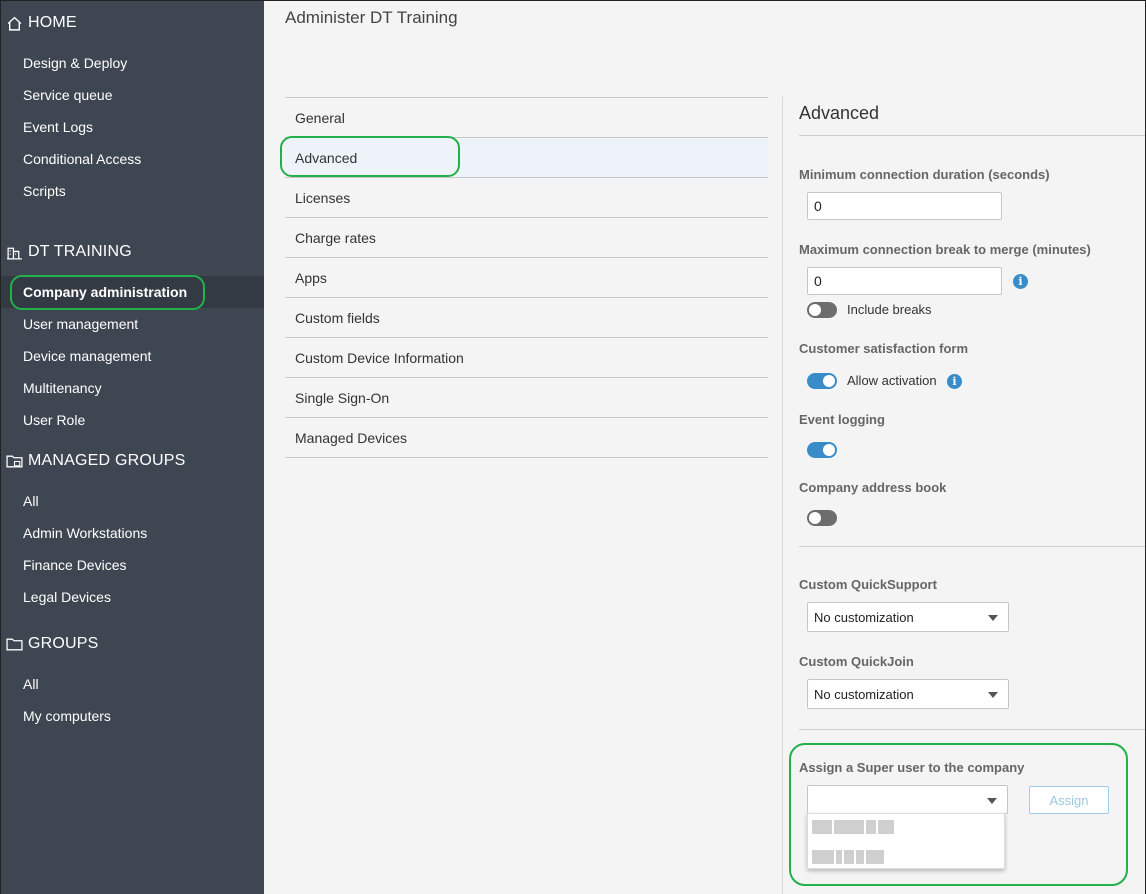 The image size is (1146, 894). What do you see at coordinates (864, 694) in the screenshot?
I see `quickjoin-value: No customization` at bounding box center [864, 694].